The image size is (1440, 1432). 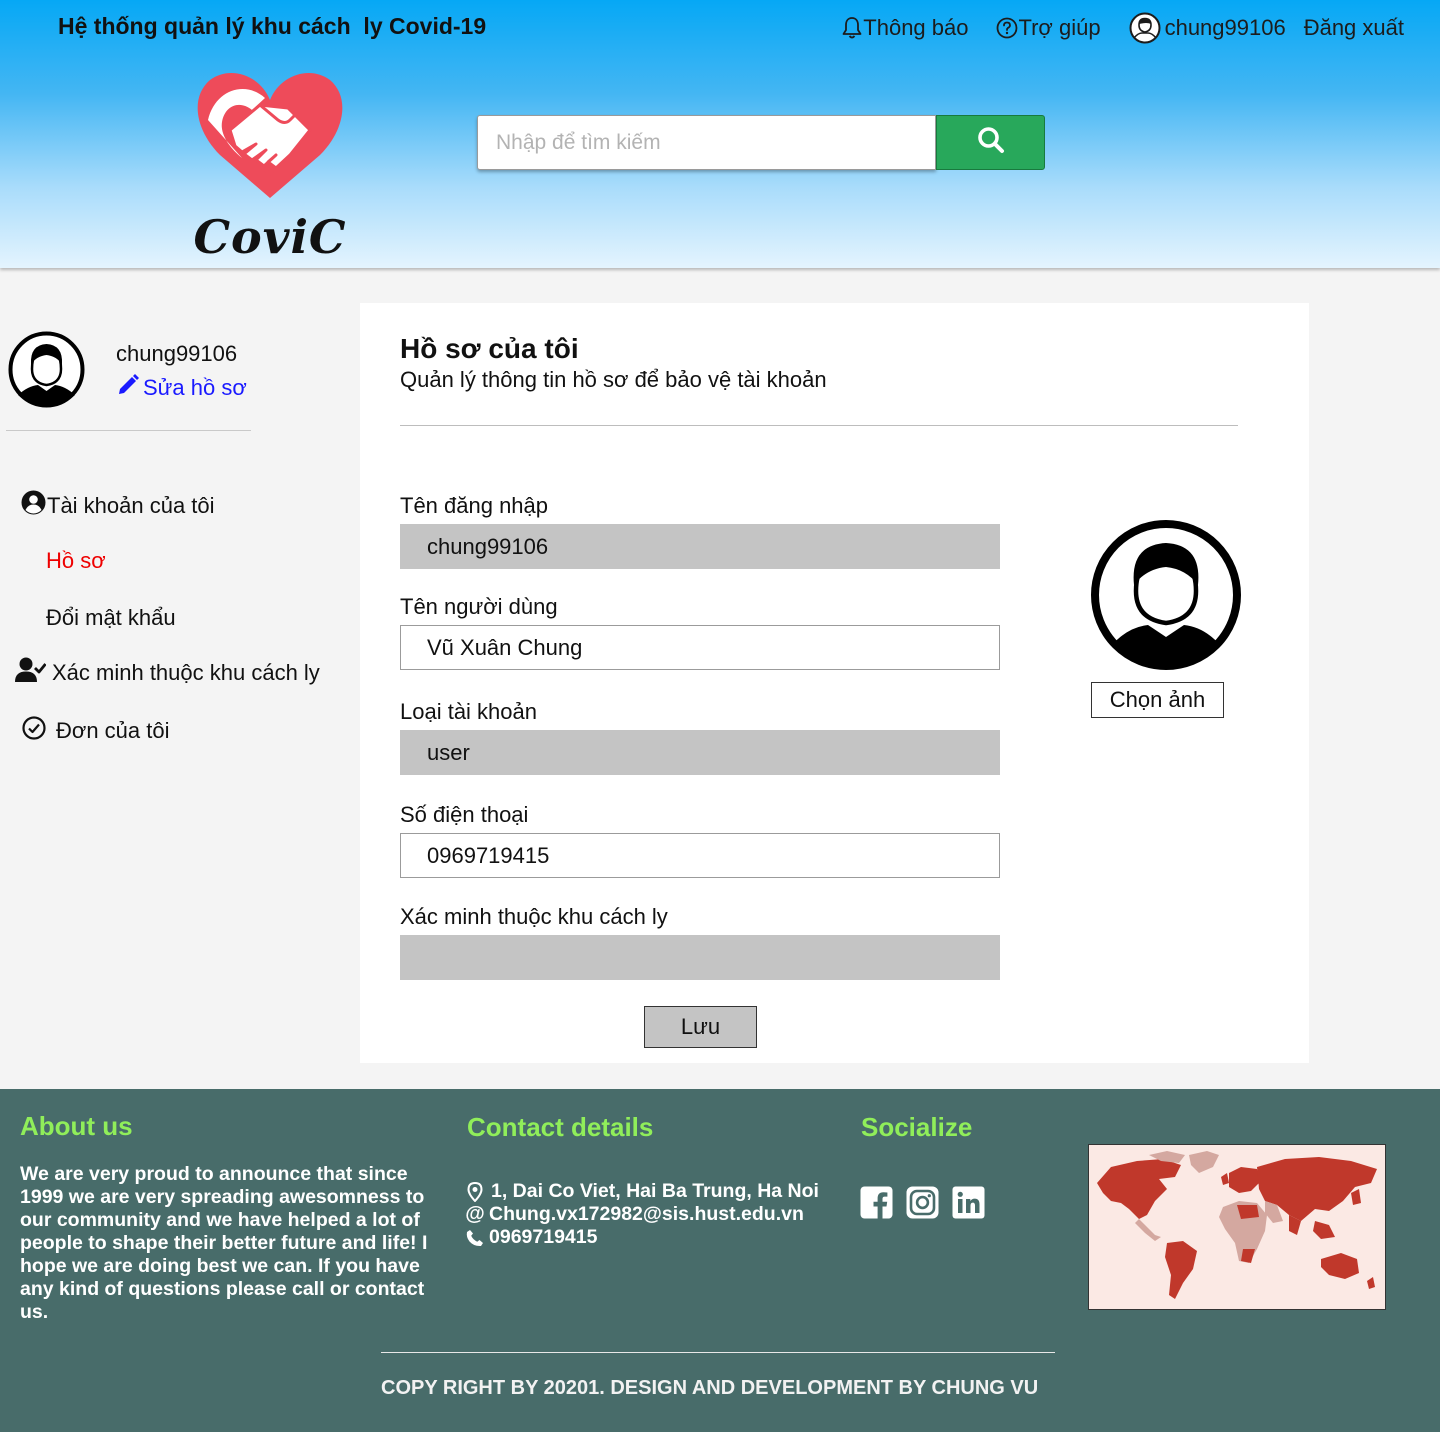 What do you see at coordinates (474, 505) in the screenshot?
I see `username-field-label: Tên đăng nhập` at bounding box center [474, 505].